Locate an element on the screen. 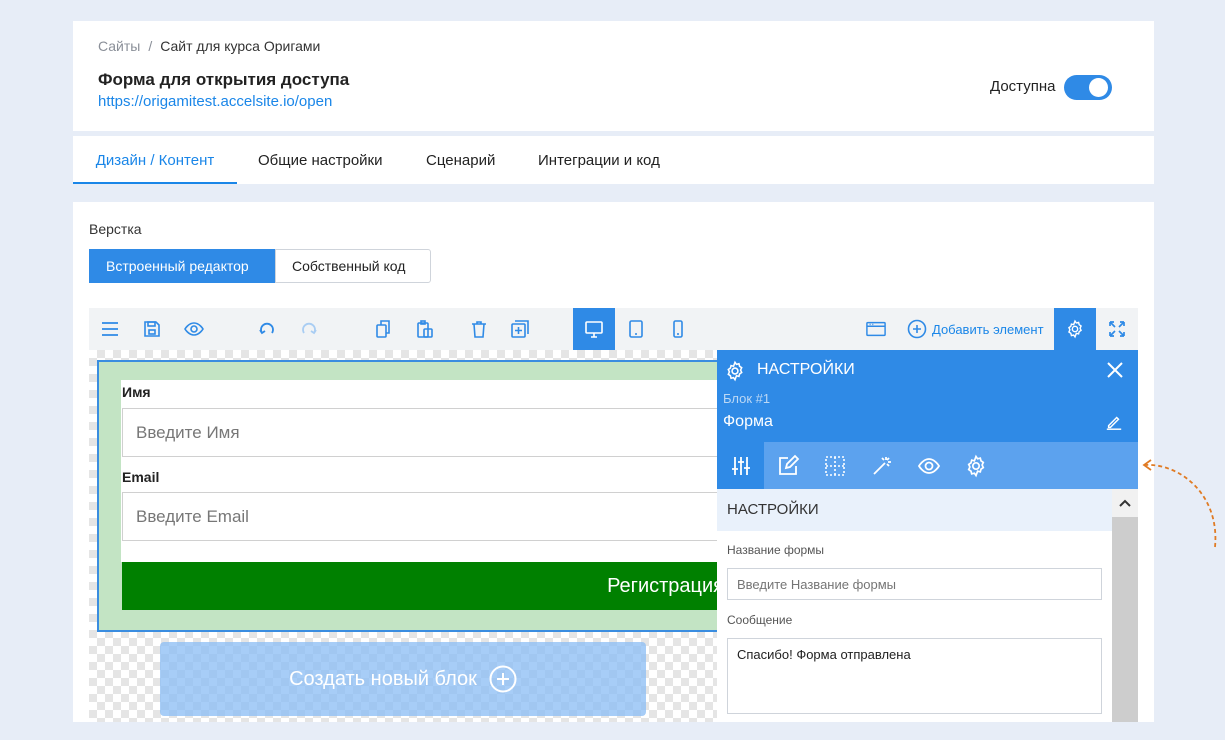  eye-icon is located at coordinates (928, 465).